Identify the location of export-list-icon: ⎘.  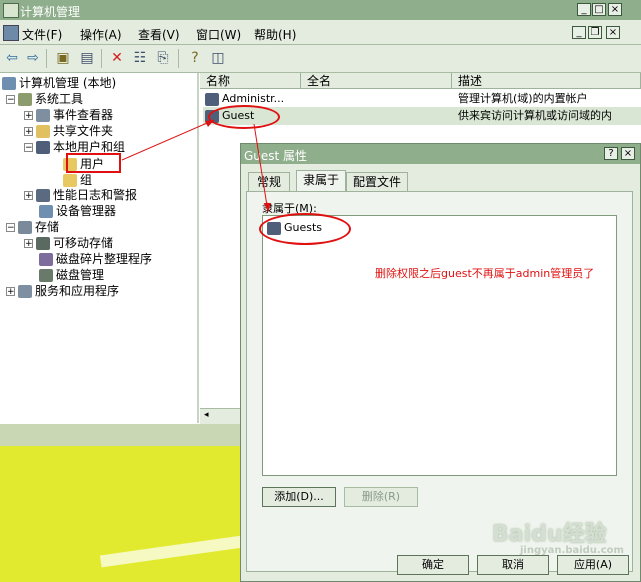
(163, 58).